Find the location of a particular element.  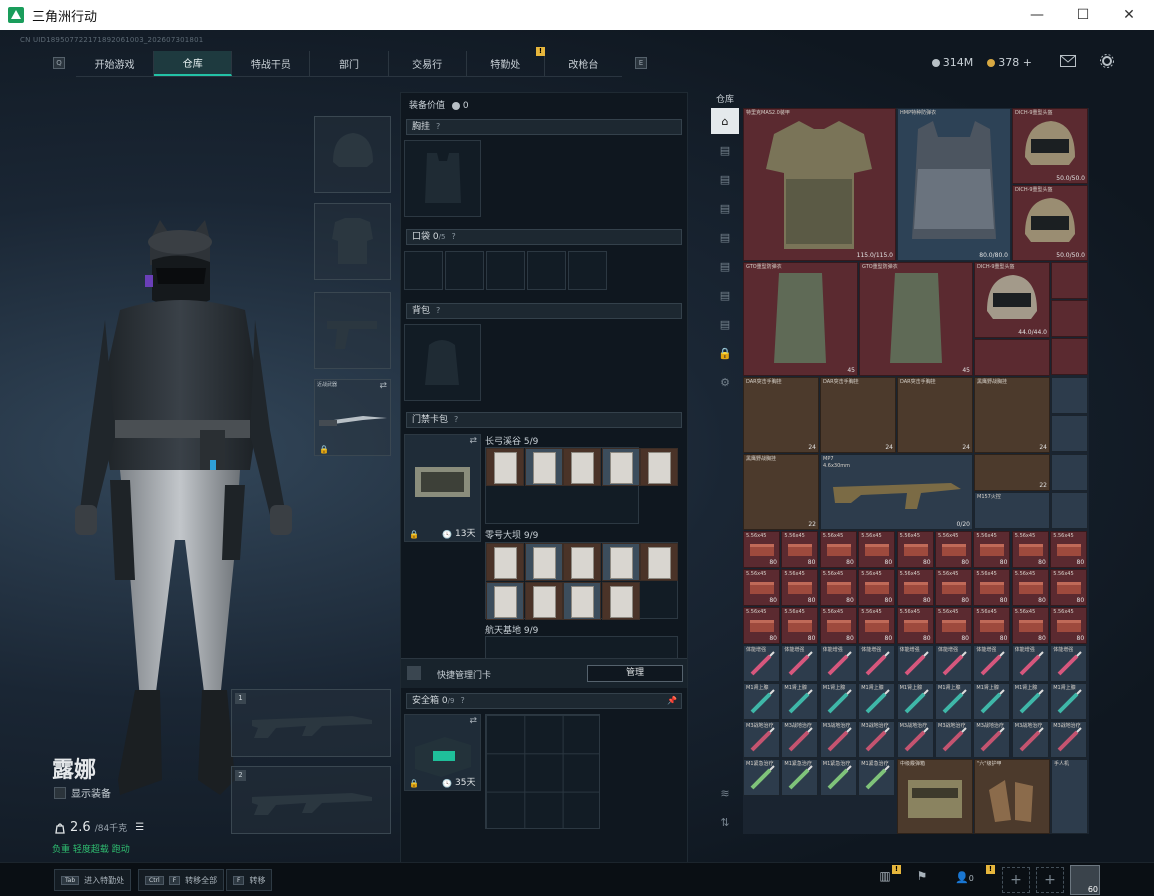

helmet-item: DICH-9重型头盔 50.0/50.0 is located at coordinates (1050, 223).